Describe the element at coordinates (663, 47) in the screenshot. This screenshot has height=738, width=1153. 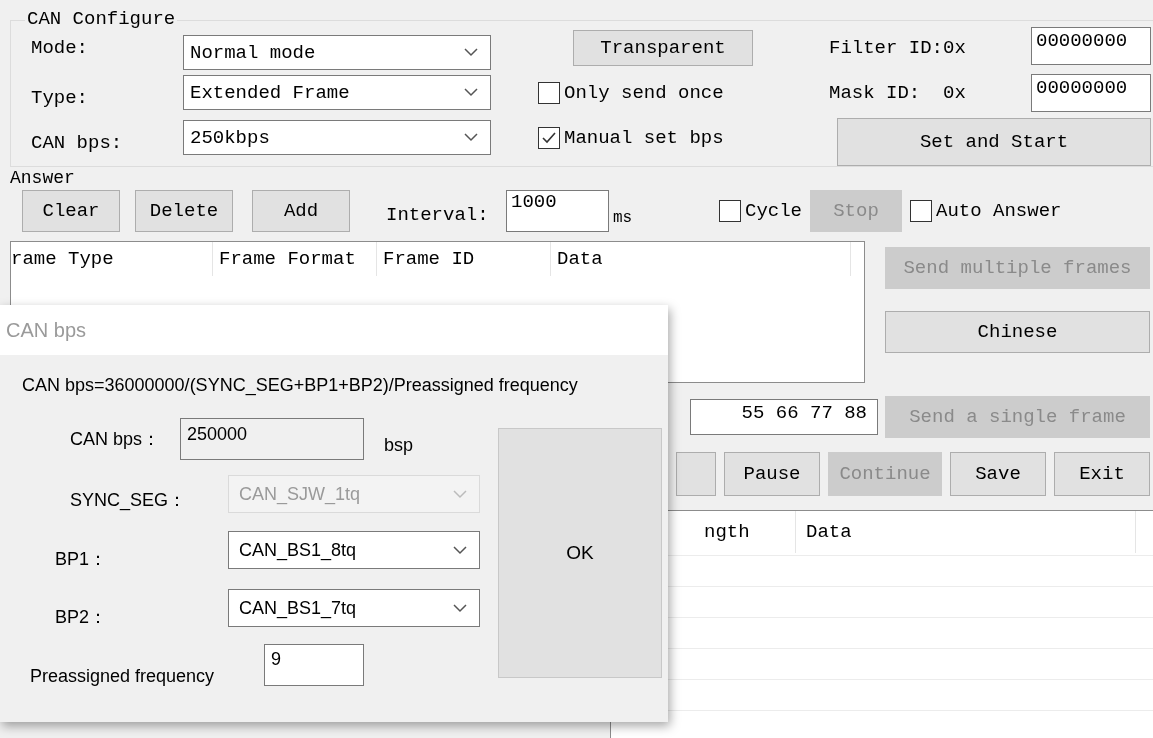
I see `button: Transparent` at that location.